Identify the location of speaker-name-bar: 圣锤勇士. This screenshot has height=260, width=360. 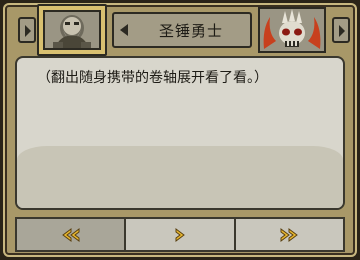
(182, 30).